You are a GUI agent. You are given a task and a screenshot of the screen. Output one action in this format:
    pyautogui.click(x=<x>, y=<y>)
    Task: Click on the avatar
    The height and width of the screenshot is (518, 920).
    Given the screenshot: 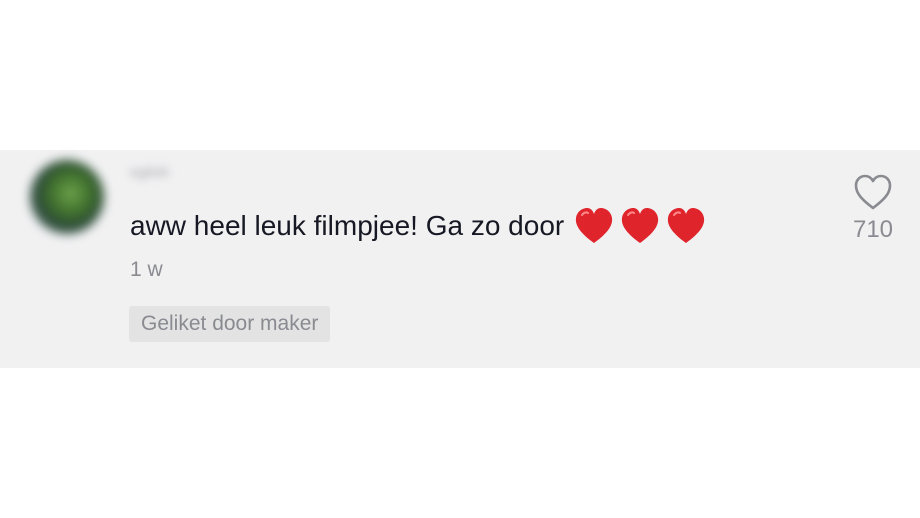 What is the action you would take?
    pyautogui.click(x=67, y=197)
    